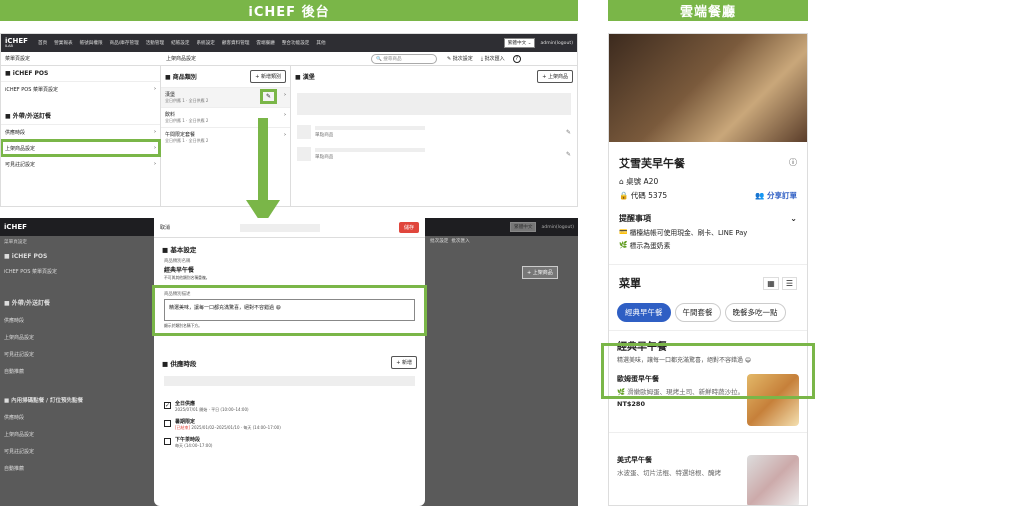 This screenshot has width=1024, height=506. I want to click on table-number: ⌂ 桌號 A20, so click(639, 181).